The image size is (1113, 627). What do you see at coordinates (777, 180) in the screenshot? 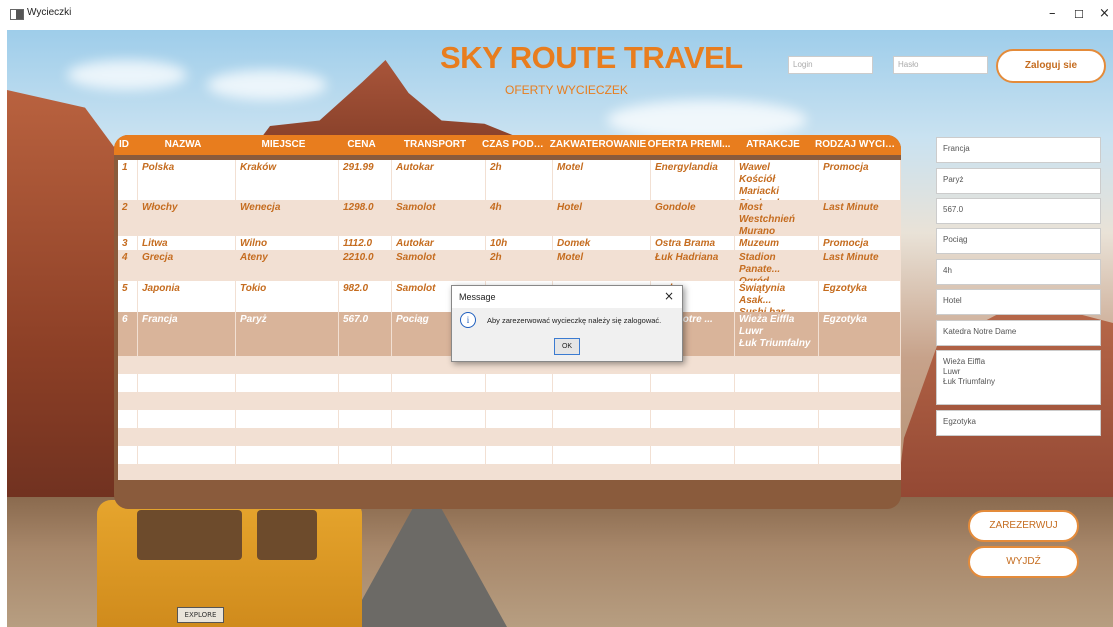
I see `table-cell: Wawel Kościół Mariacki Starbucks` at bounding box center [777, 180].